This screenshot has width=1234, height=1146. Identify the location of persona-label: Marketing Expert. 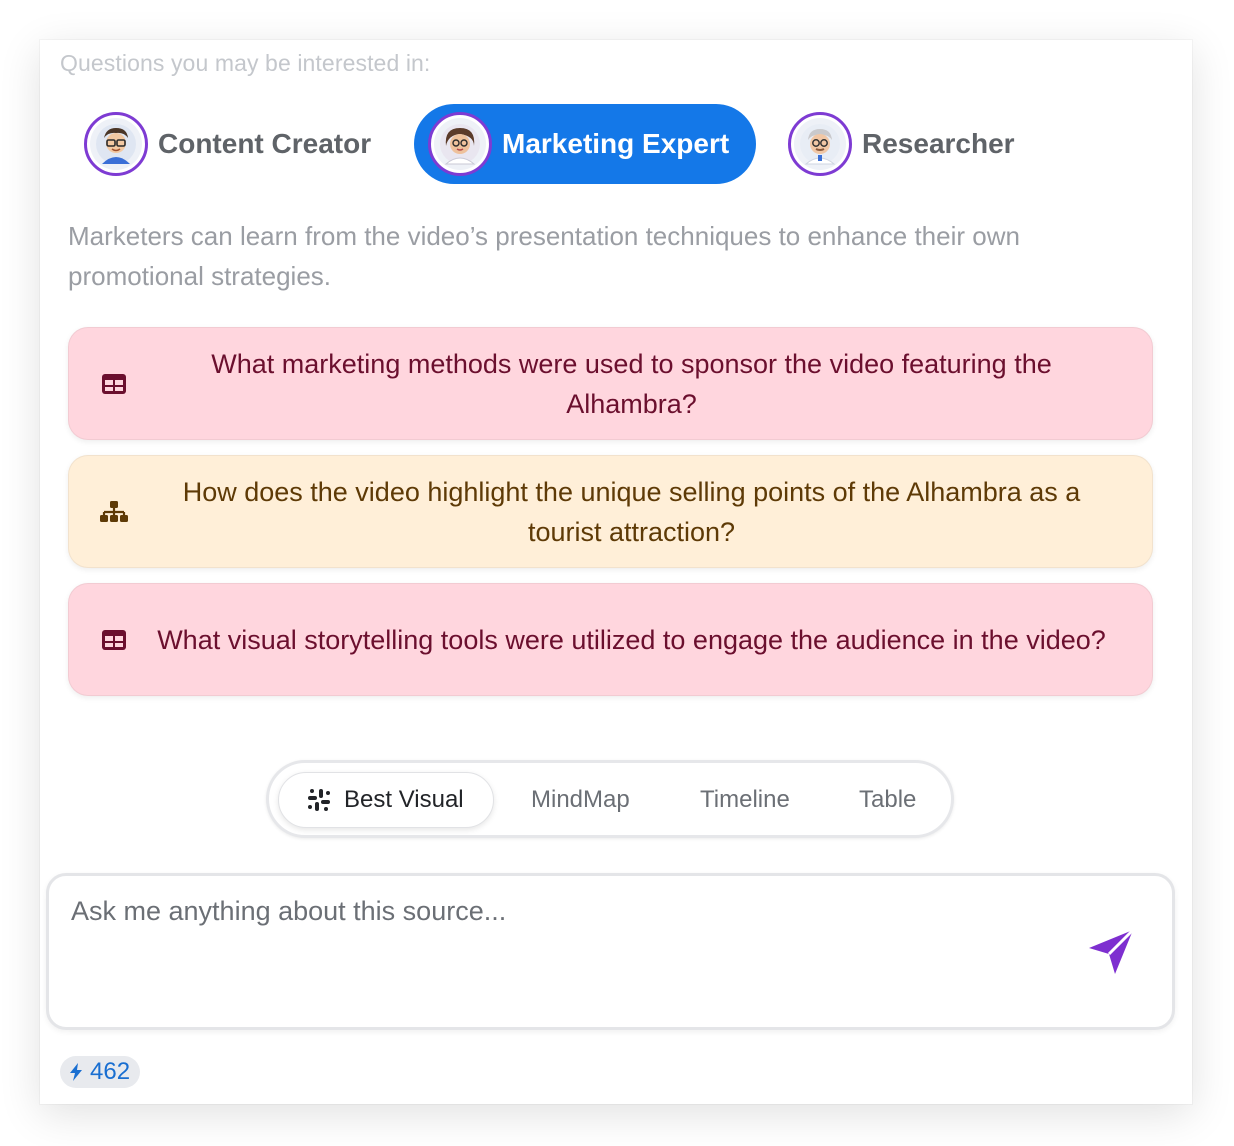
(616, 143).